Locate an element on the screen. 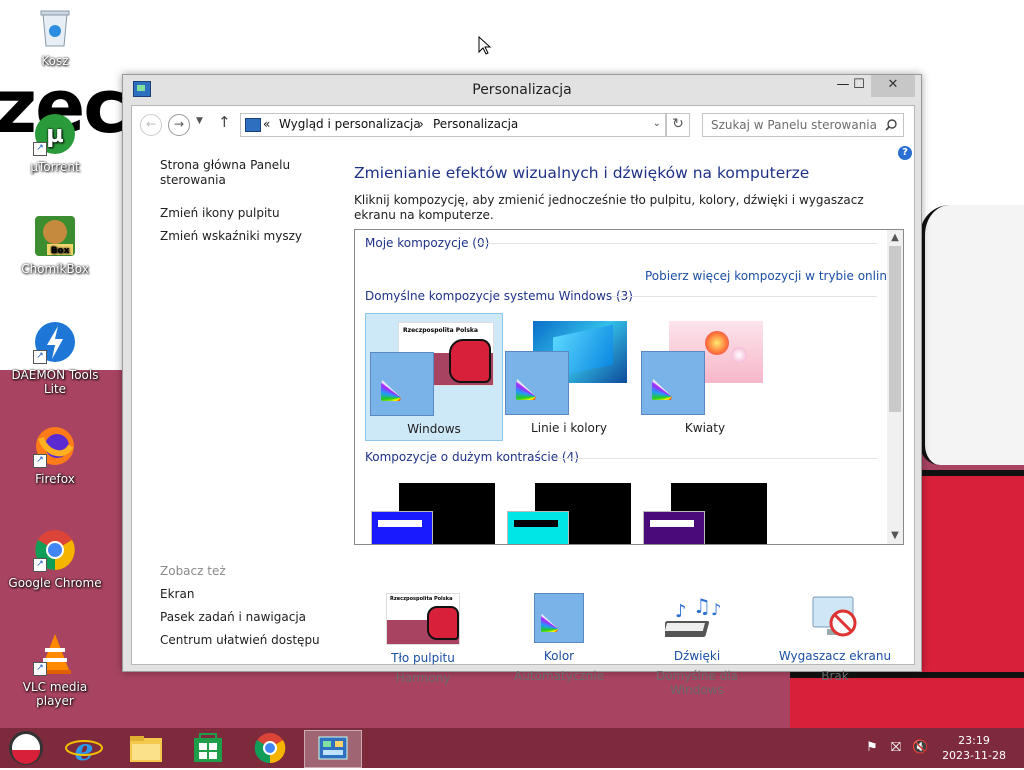  group-my-themes: Moje kompozycje (0) is located at coordinates (427, 243).